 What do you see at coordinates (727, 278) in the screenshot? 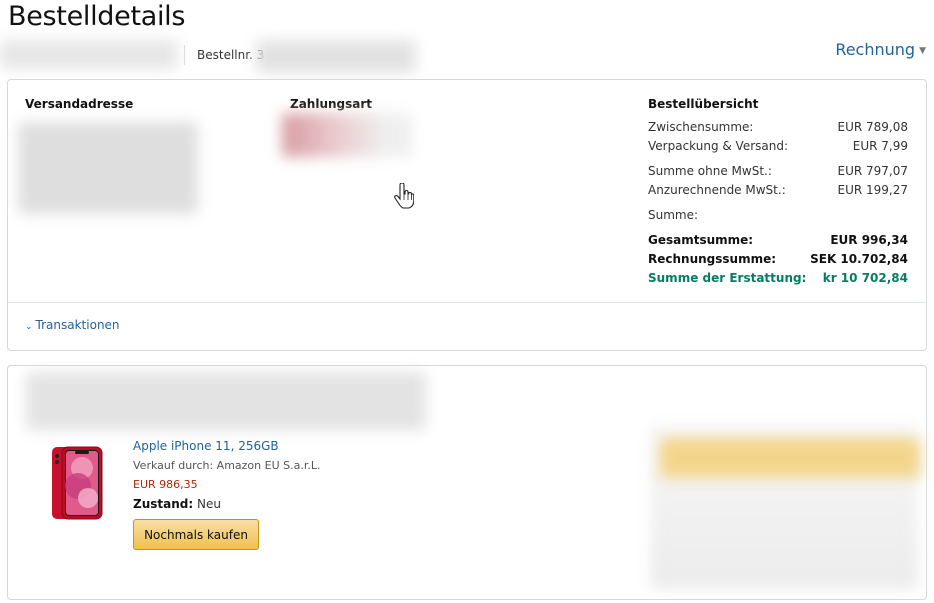
I see `summary-label: Summe der Erstattung:` at bounding box center [727, 278].